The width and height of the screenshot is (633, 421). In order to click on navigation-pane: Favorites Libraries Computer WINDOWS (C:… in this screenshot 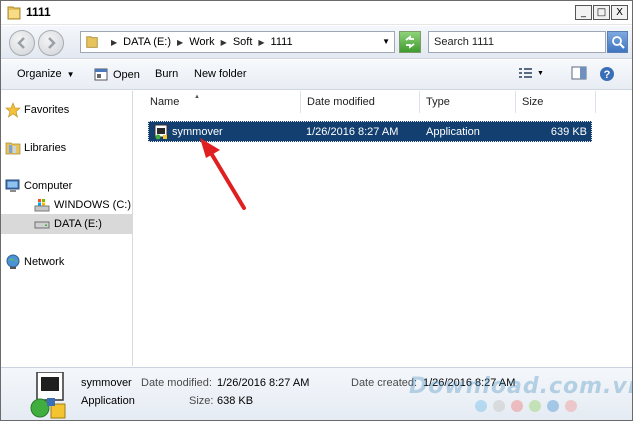, I will do `click(67, 228)`.